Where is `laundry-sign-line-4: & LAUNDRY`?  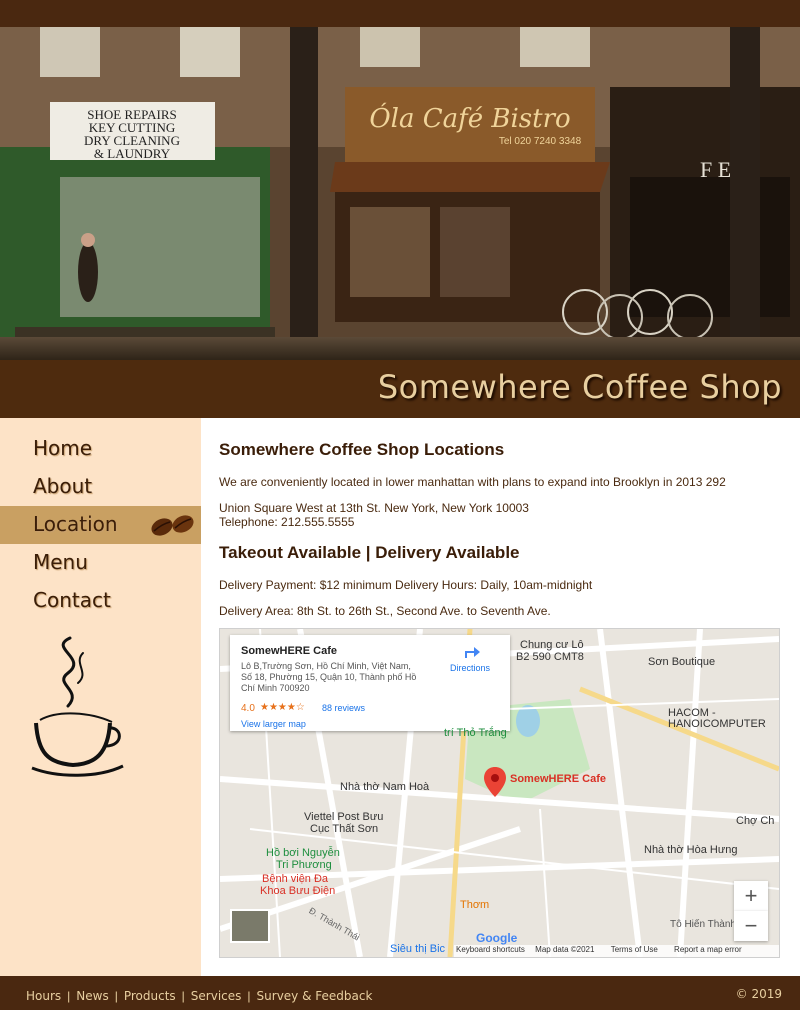 laundry-sign-line-4: & LAUNDRY is located at coordinates (132, 153).